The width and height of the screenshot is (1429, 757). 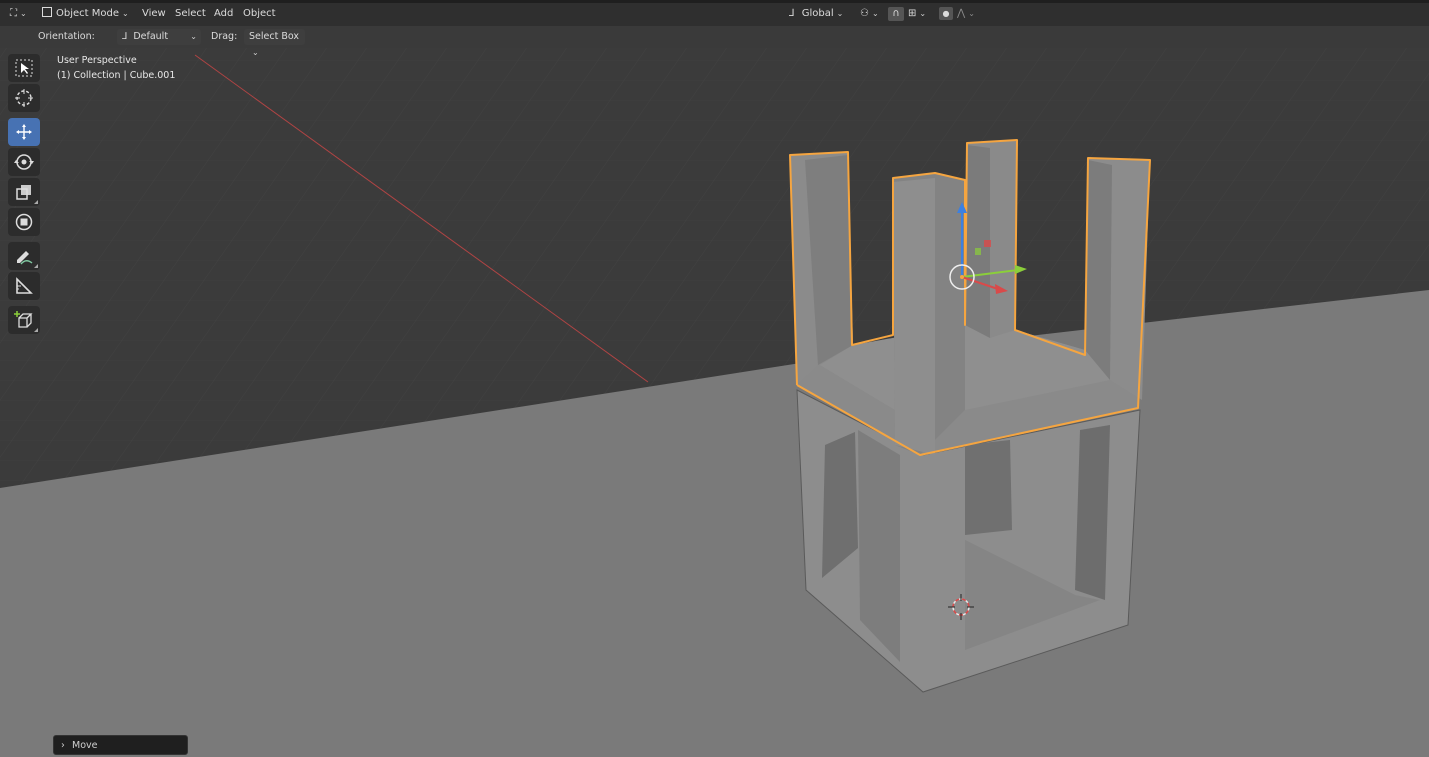 I want to click on last-operator-panel: › Move, so click(x=120, y=745).